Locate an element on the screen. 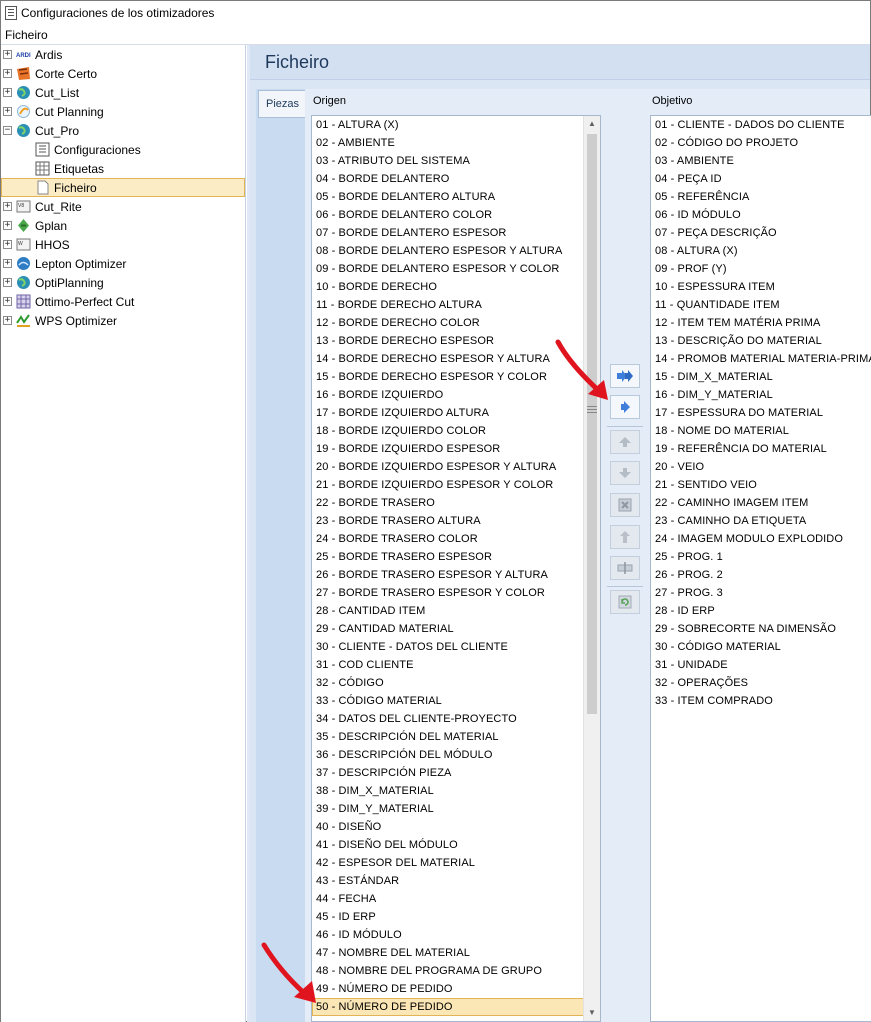  list-item: 41 - DISEÑO DEL MÓDULO is located at coordinates (456, 845).